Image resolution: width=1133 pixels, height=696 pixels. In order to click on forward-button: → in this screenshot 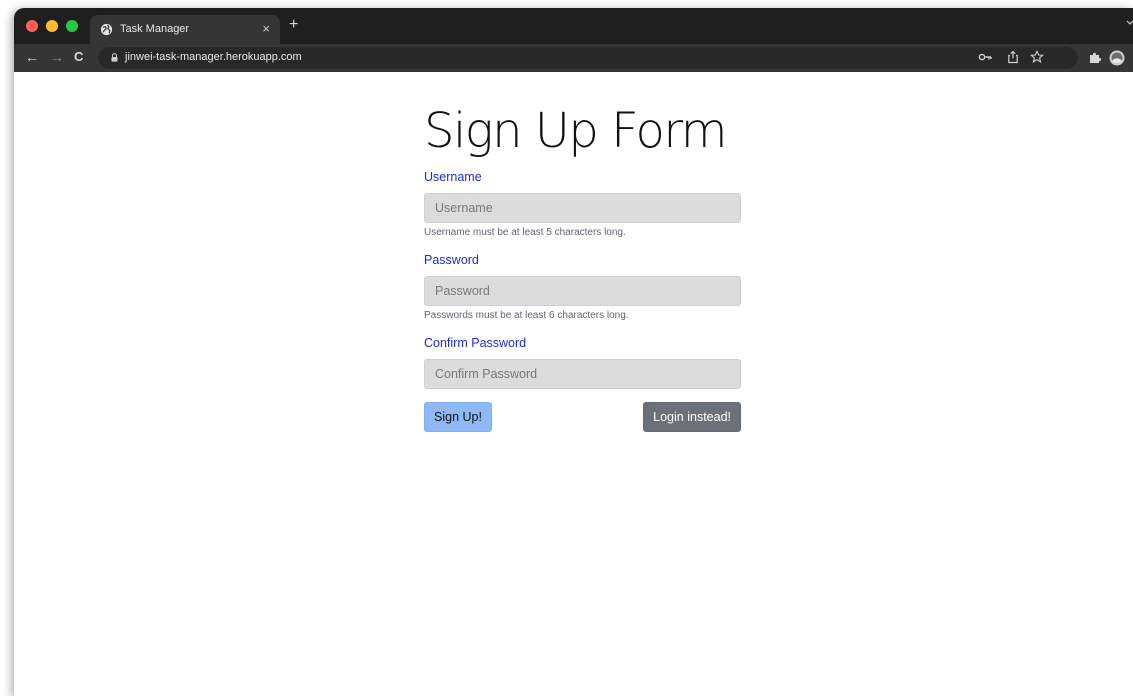, I will do `click(57, 57)`.